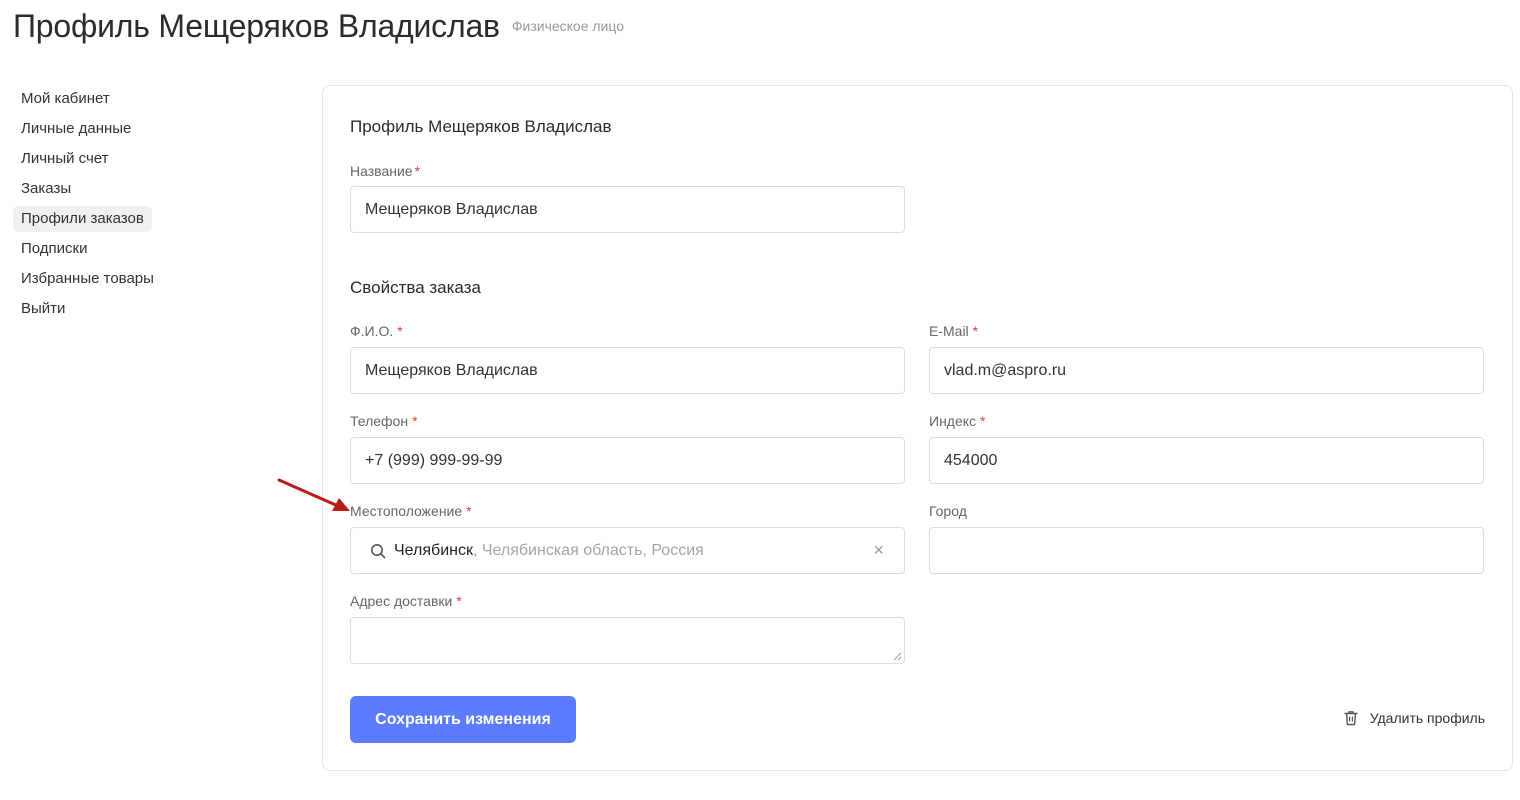 This screenshot has height=800, width=1520. I want to click on save-button: Сохранить изменения, so click(463, 719).